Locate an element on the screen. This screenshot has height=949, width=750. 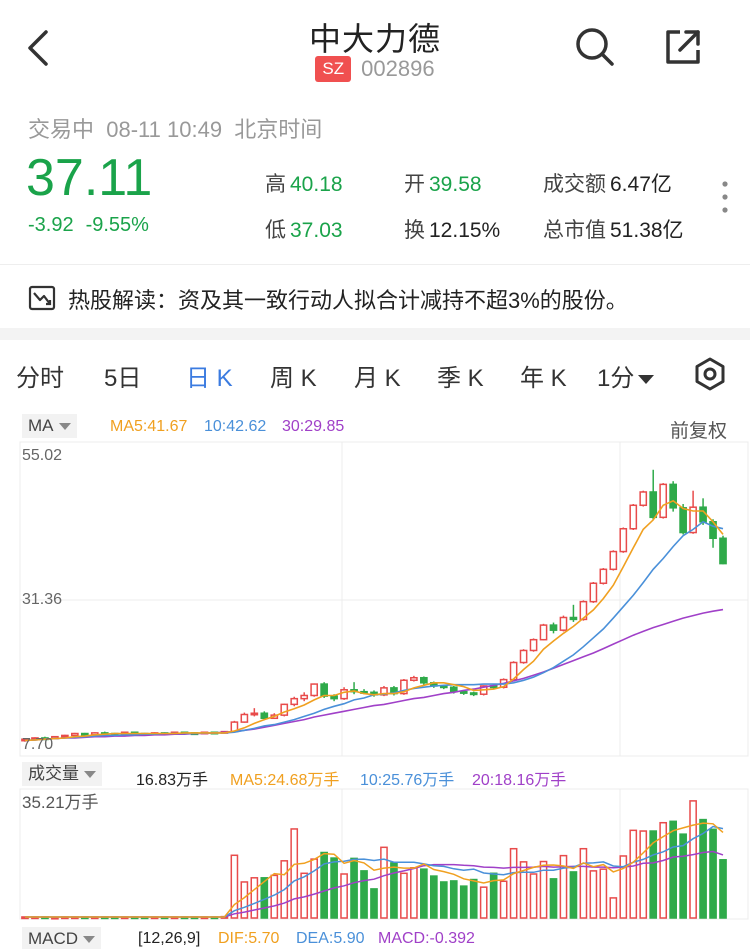
tab-quarterly-k: 季 K is located at coordinates (460, 375).